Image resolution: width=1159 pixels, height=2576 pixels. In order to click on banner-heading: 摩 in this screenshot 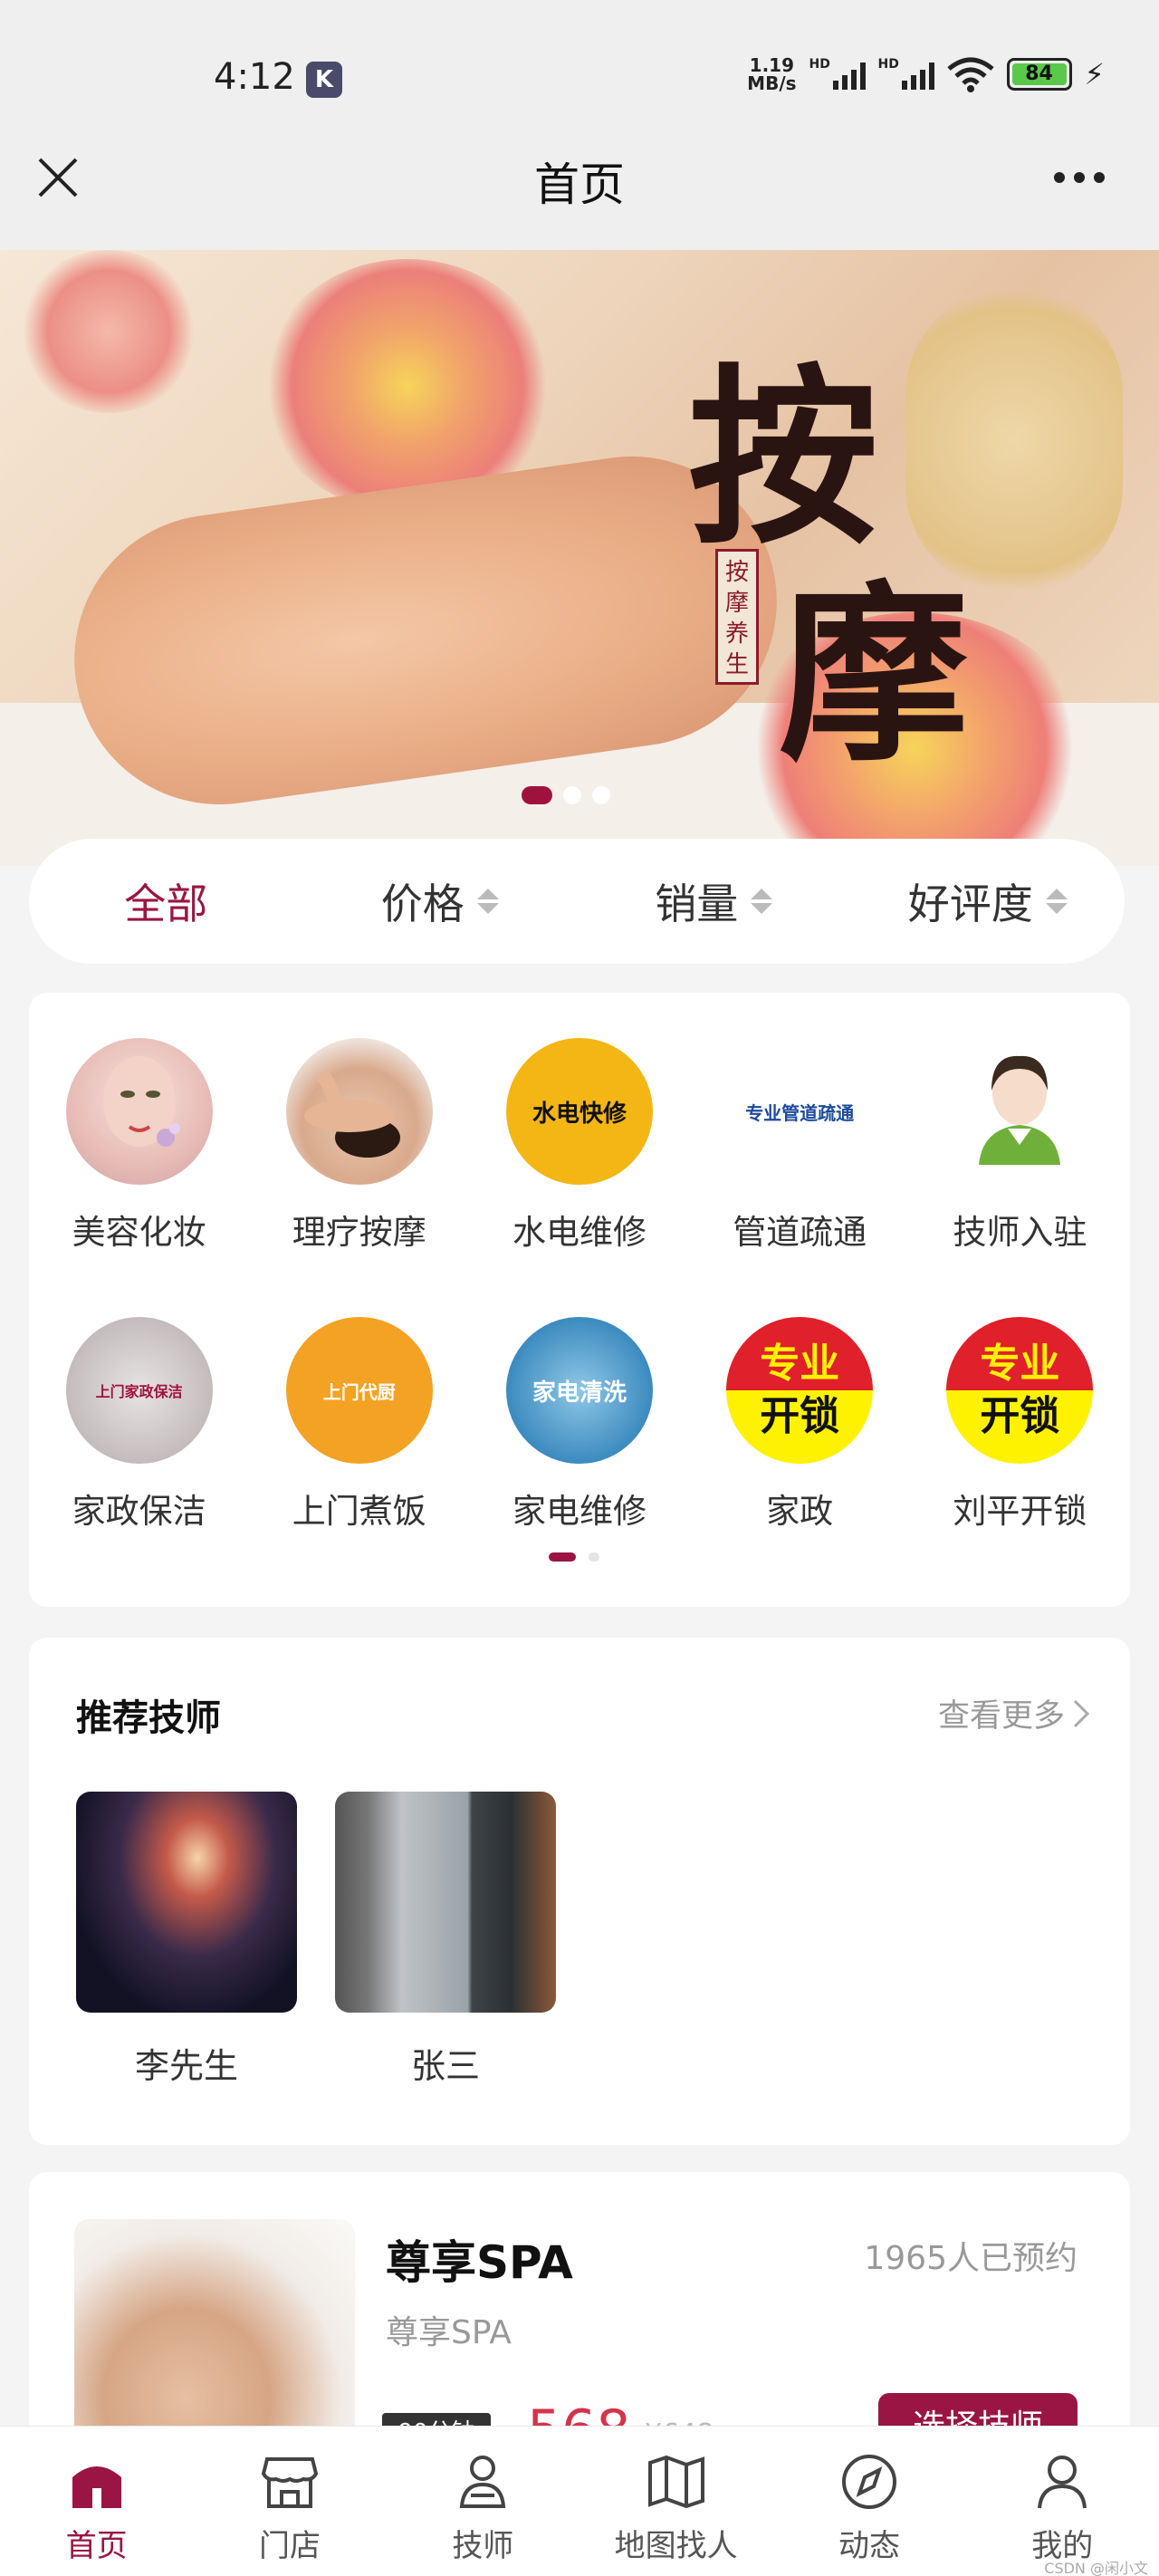, I will do `click(874, 675)`.